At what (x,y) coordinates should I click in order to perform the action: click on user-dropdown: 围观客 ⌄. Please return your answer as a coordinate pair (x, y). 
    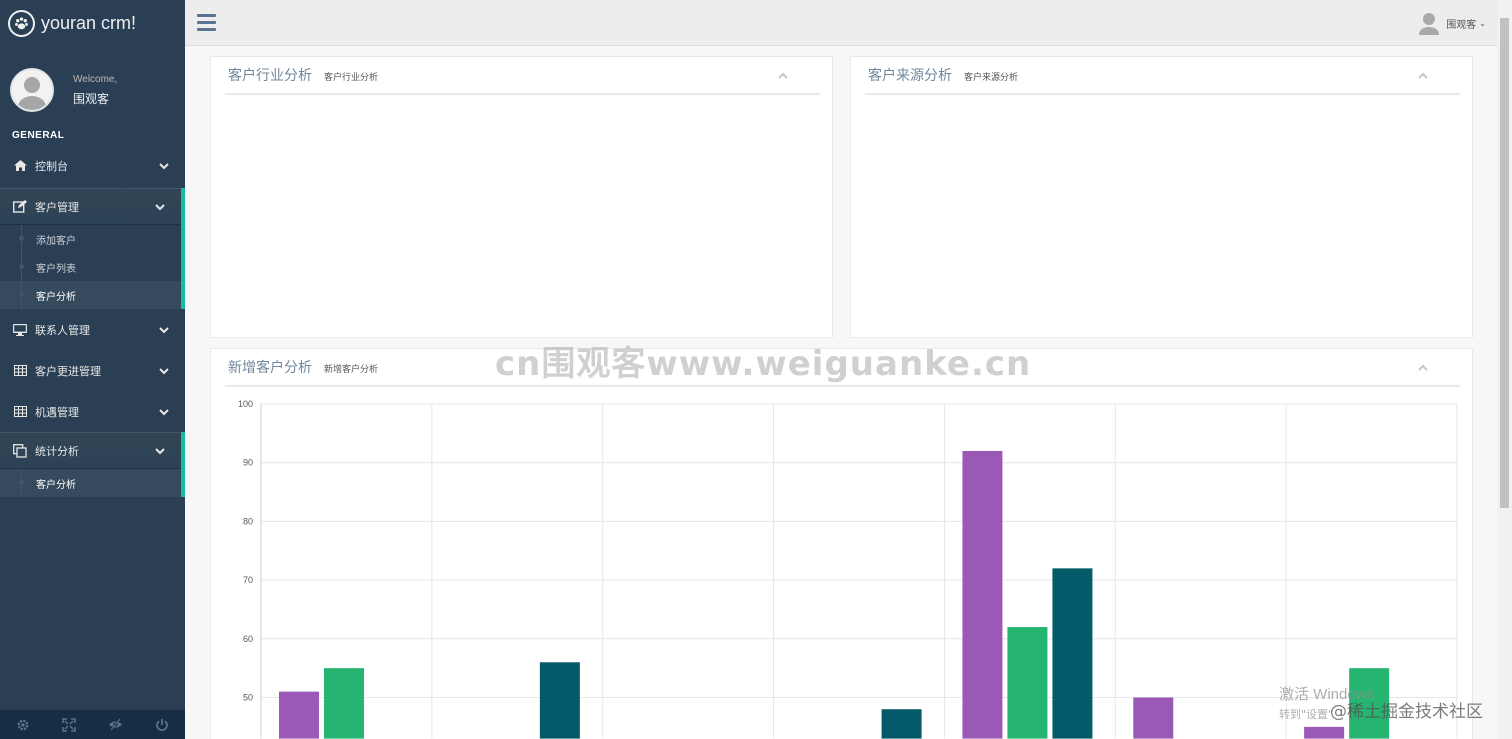
    Looking at the image, I should click on (1452, 23).